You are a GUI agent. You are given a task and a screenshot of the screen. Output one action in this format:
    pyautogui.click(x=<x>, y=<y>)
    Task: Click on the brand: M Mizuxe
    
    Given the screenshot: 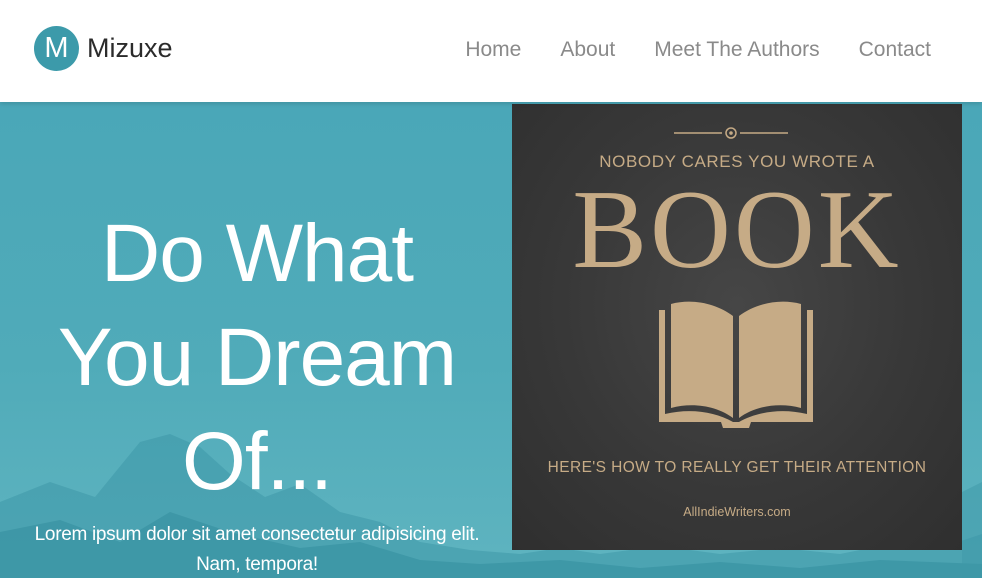 What is the action you would take?
    pyautogui.click(x=103, y=48)
    